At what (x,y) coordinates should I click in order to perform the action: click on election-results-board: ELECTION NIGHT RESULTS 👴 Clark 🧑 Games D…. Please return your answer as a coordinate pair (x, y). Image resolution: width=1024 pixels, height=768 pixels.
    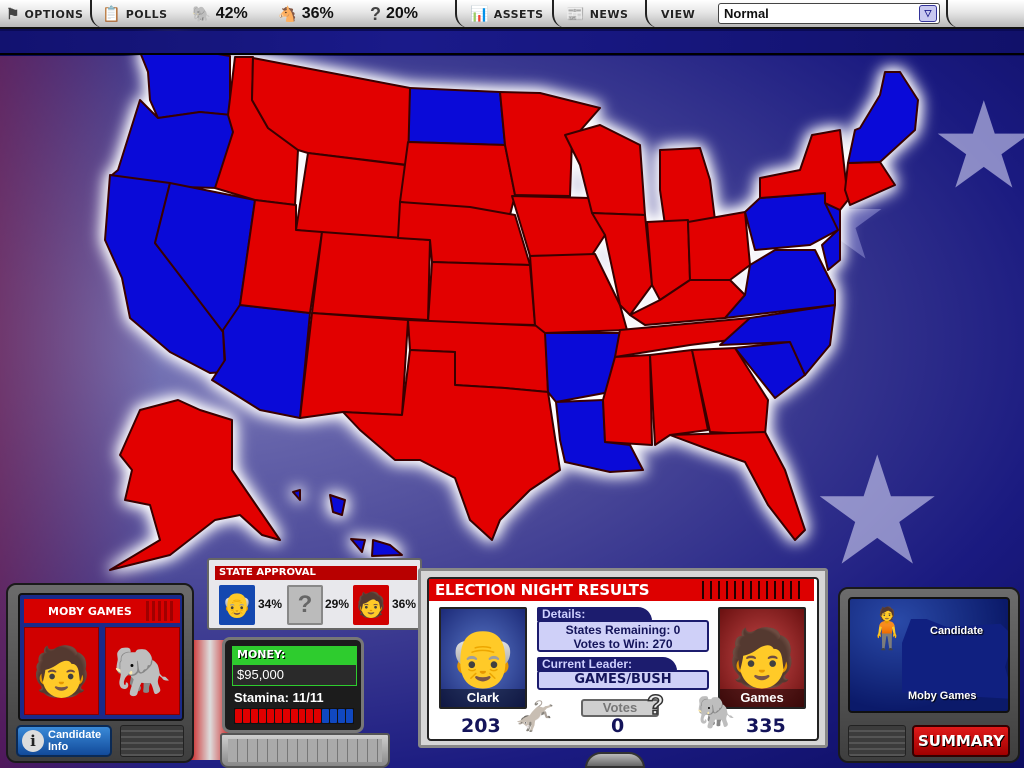
    Looking at the image, I should click on (623, 658).